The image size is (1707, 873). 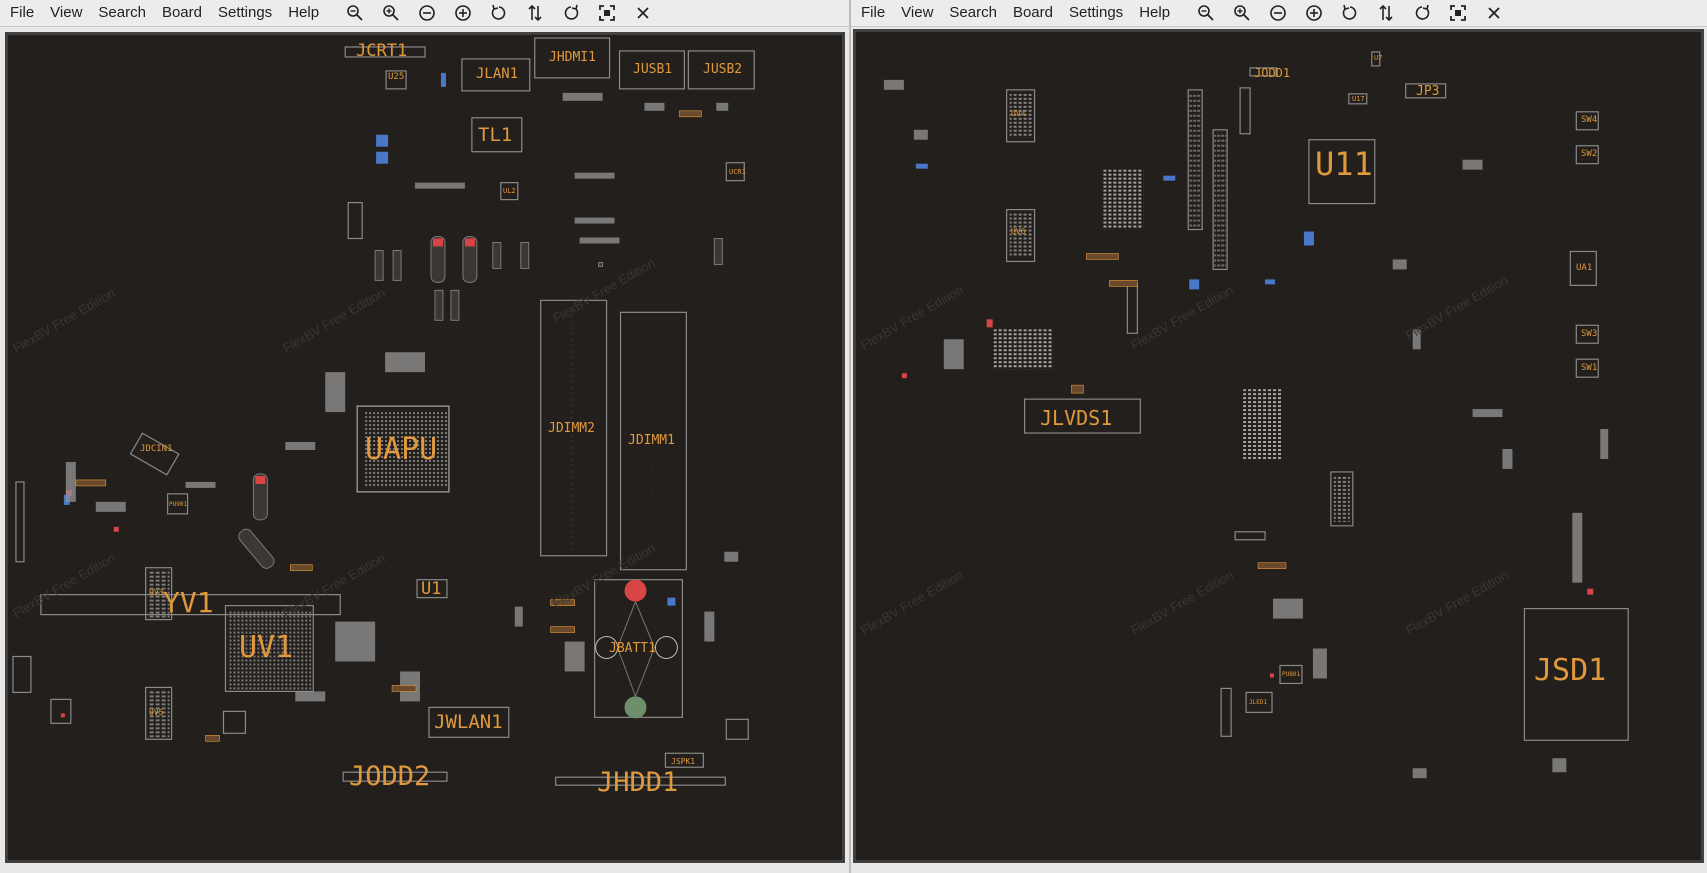 What do you see at coordinates (1589, 120) in the screenshot?
I see `ref-sw4: SW4` at bounding box center [1589, 120].